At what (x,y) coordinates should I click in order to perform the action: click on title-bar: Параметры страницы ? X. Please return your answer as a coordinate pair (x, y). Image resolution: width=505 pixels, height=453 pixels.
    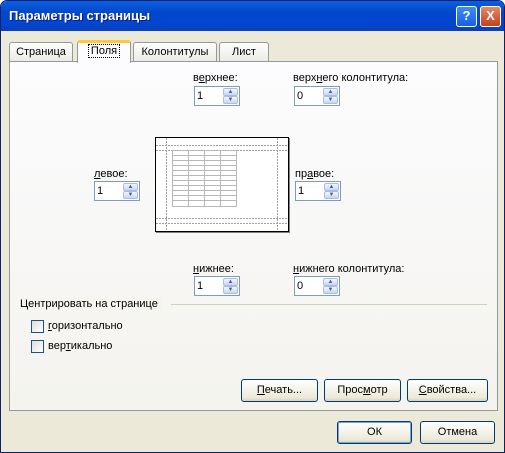
    Looking at the image, I should click on (252, 16).